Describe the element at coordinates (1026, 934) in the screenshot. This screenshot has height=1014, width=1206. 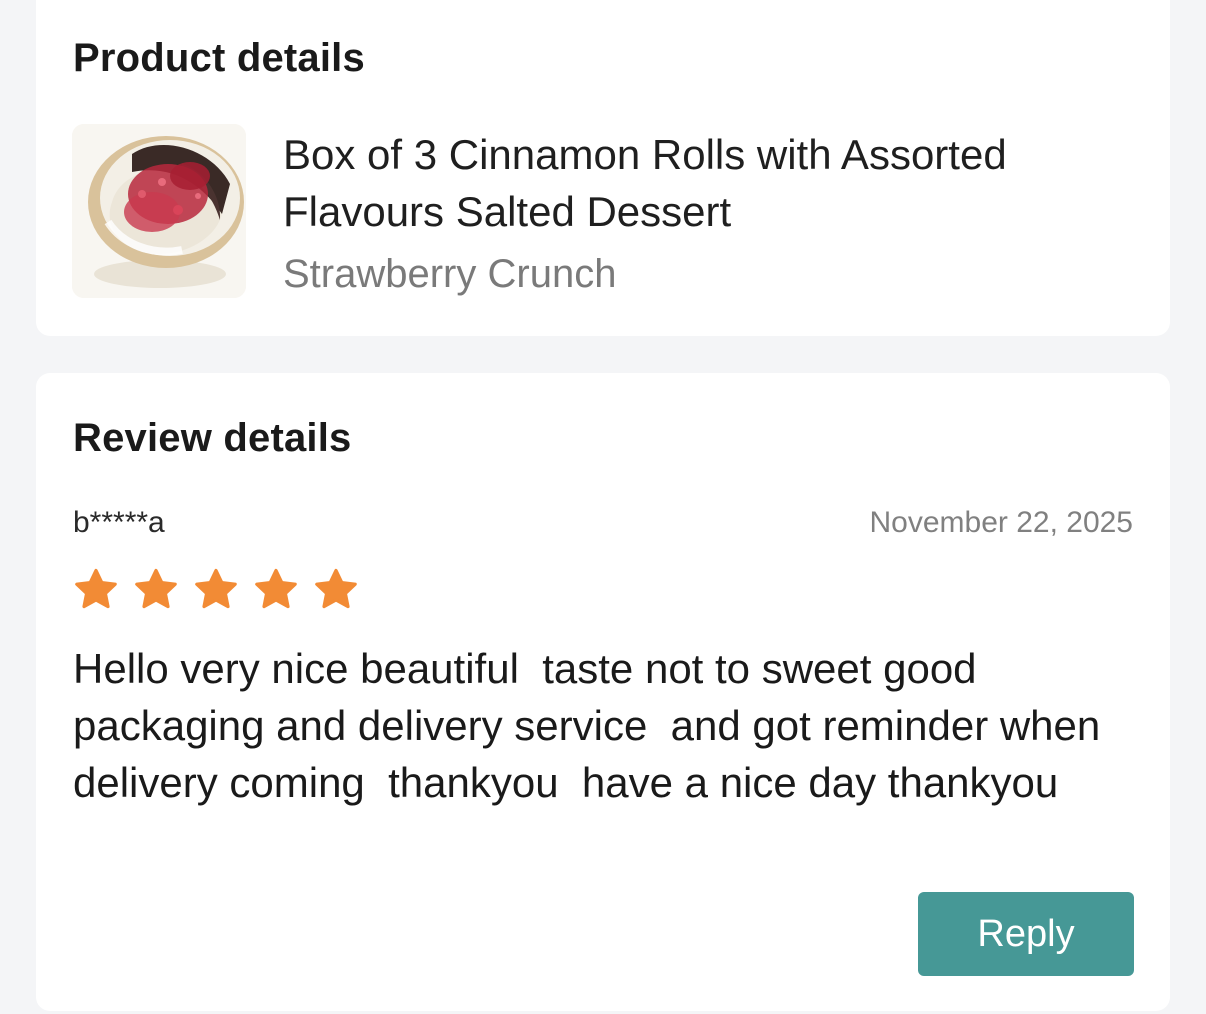
I see `reply-button: Reply` at that location.